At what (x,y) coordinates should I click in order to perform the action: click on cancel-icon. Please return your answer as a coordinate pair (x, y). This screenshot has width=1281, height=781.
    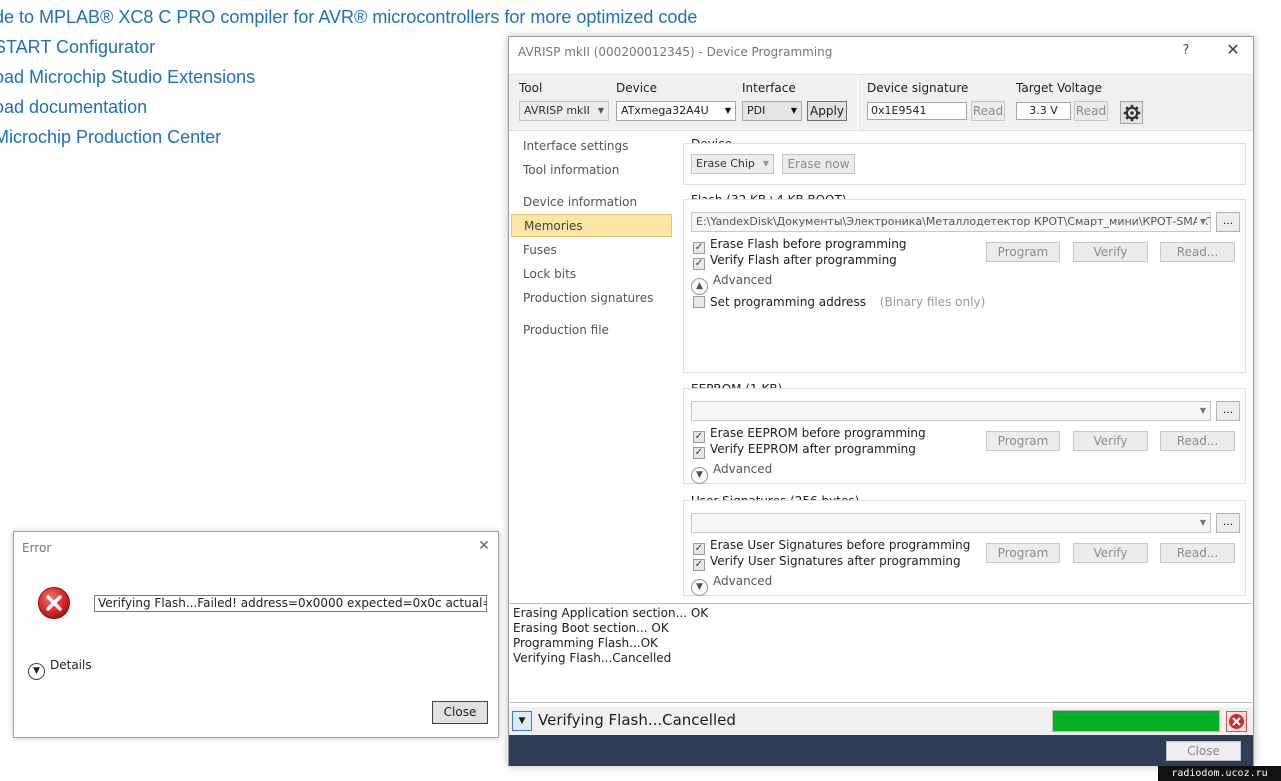
    Looking at the image, I should click on (1236, 721).